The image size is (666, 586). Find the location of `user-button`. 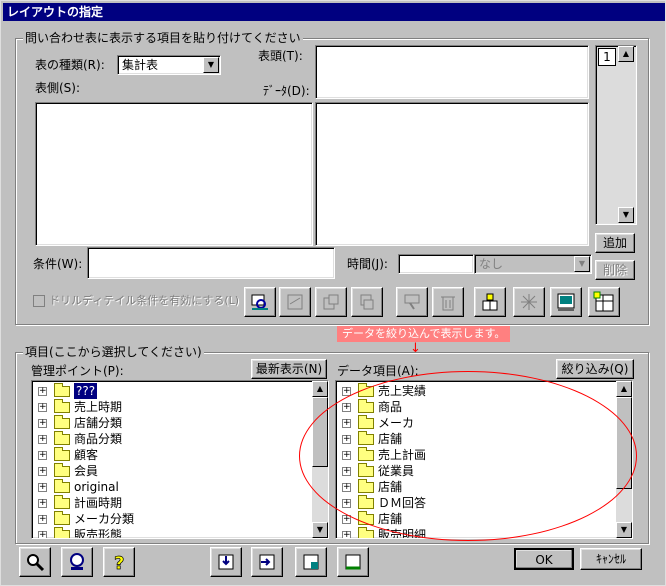

user-button is located at coordinates (77, 562).